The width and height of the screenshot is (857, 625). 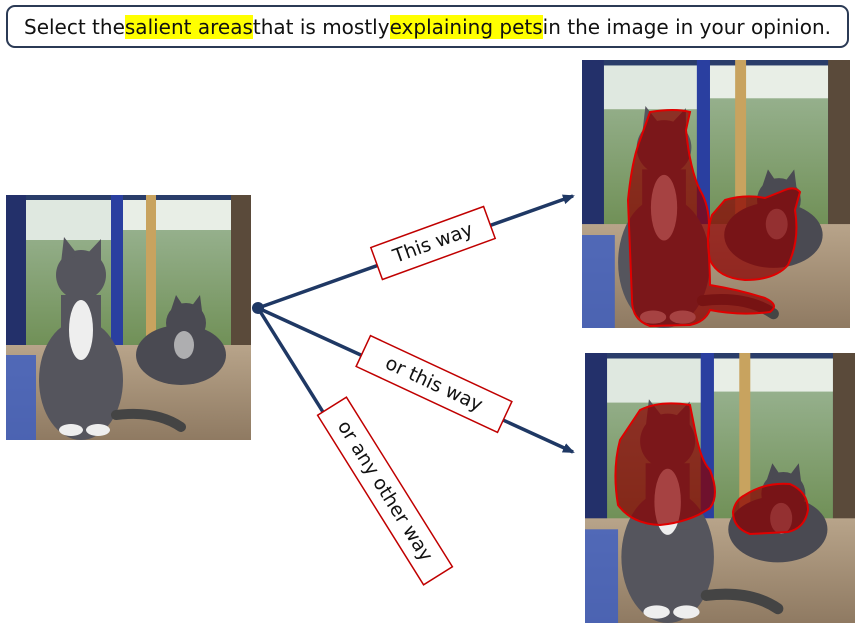 I want to click on result-photo-top, so click(x=716, y=194).